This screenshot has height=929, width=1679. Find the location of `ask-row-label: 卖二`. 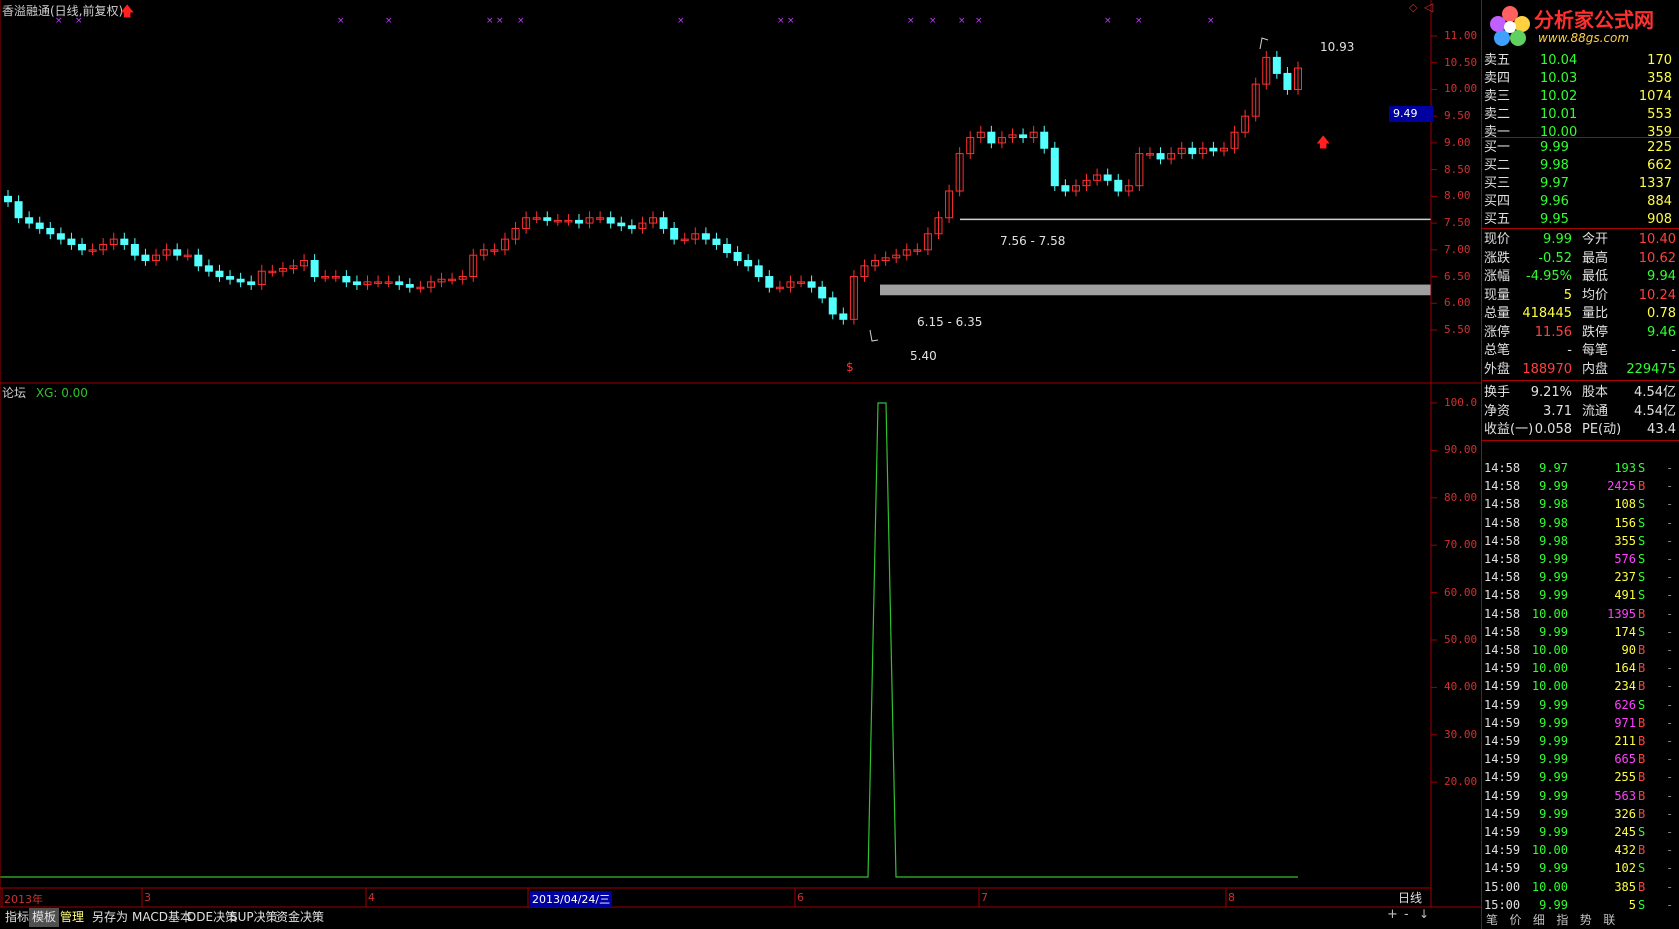

ask-row-label: 卖二 is located at coordinates (1497, 114).